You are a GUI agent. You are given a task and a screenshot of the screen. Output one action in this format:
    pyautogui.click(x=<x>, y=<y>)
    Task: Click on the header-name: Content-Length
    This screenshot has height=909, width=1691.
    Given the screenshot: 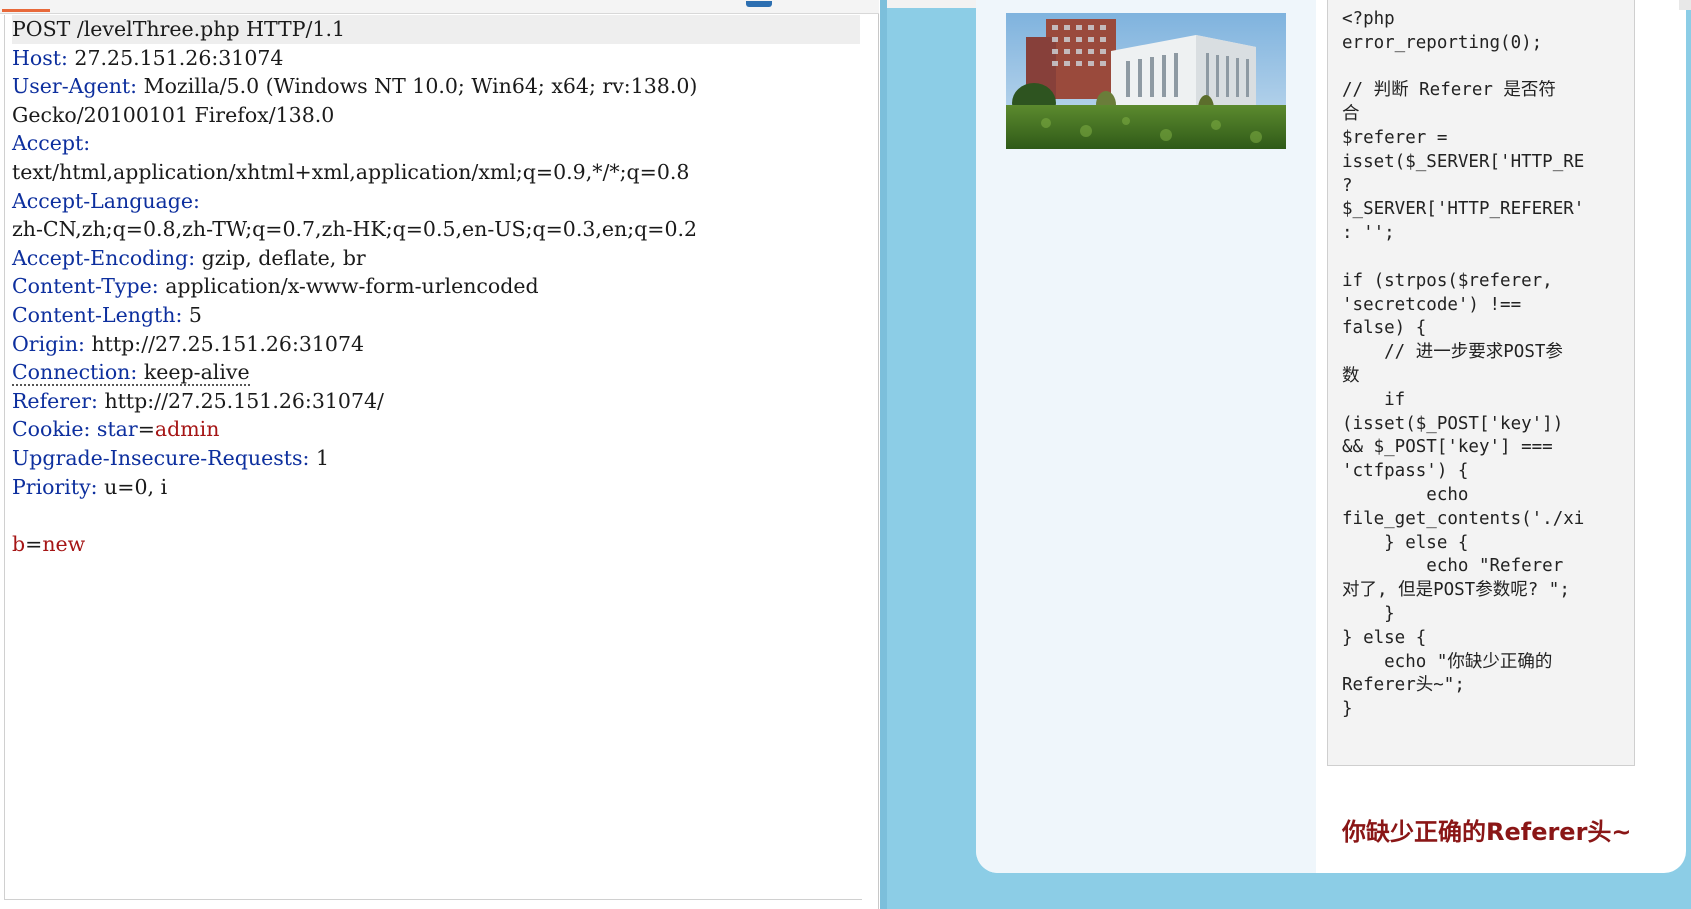 What is the action you would take?
    pyautogui.click(x=94, y=314)
    